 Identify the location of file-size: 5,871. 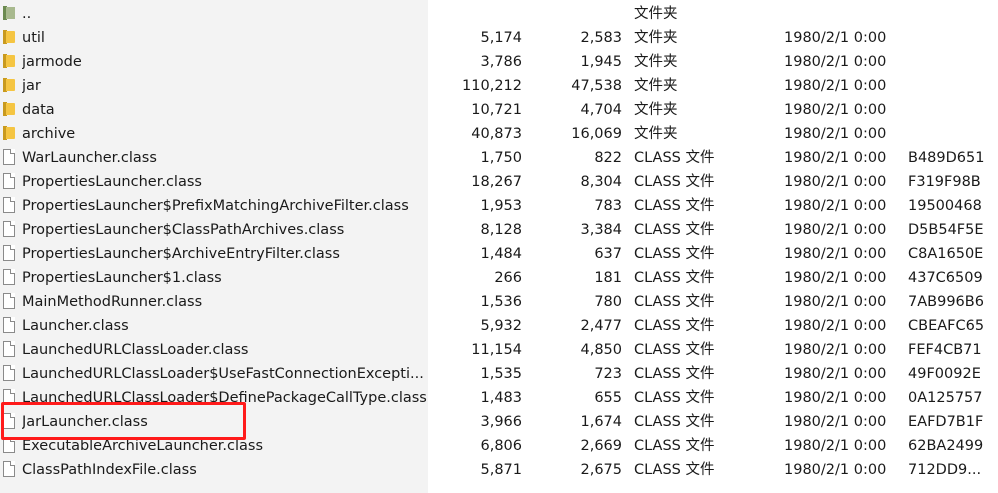
(501, 470).